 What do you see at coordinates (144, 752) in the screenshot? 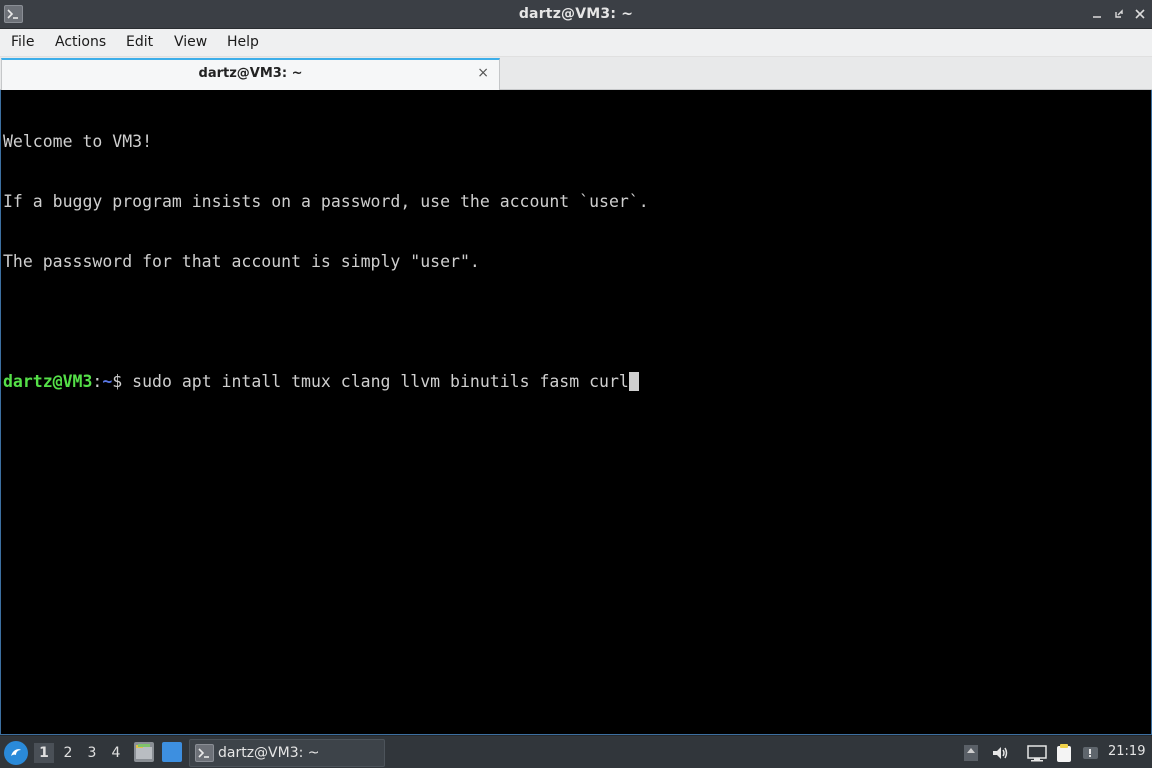
I see `file-manager-icon` at bounding box center [144, 752].